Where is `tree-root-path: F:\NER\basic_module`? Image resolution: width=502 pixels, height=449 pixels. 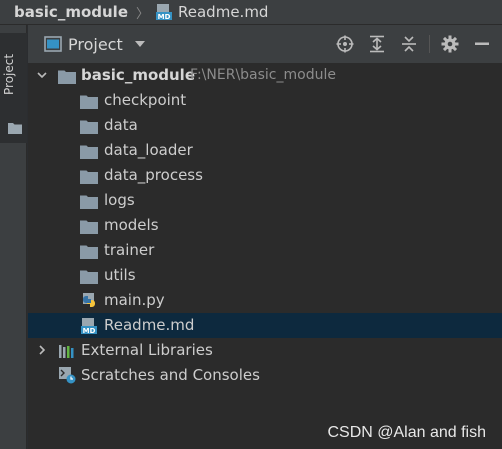 tree-root-path: F:\NER\basic_module is located at coordinates (263, 75).